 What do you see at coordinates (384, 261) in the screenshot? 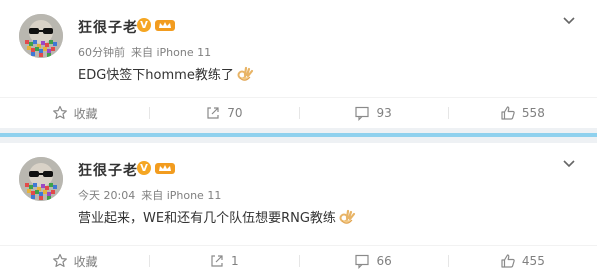
I see `comment-count: 66` at bounding box center [384, 261].